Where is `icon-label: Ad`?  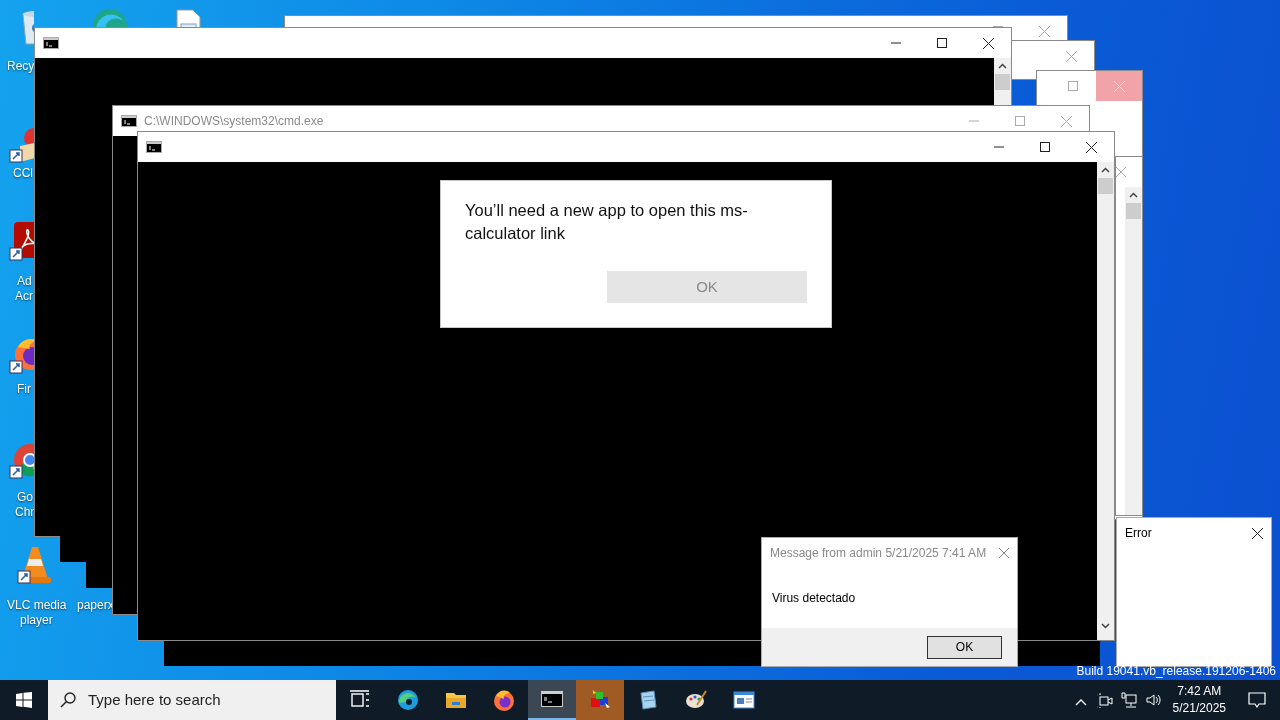 icon-label: Ad is located at coordinates (24, 281).